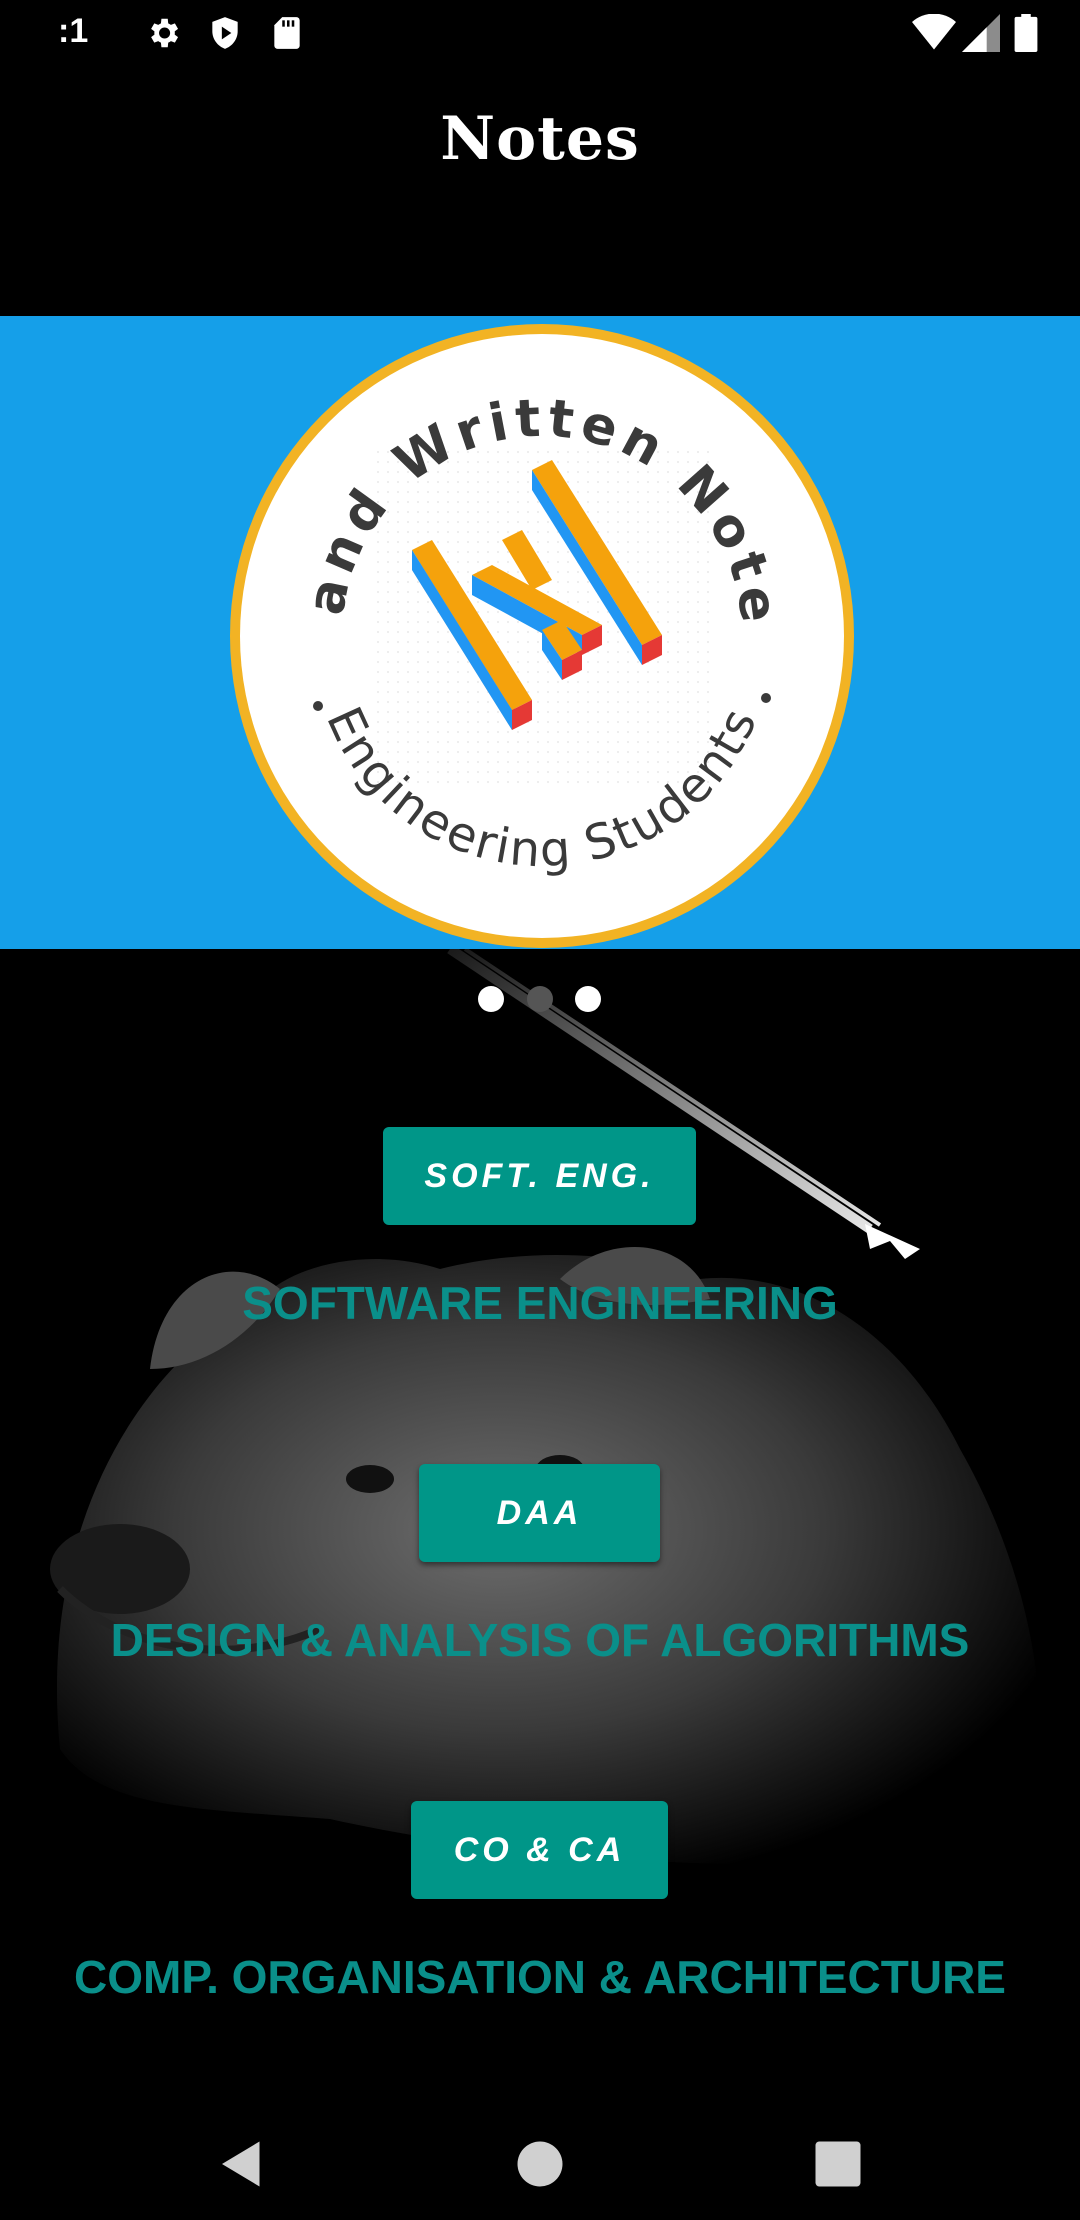 The image size is (1080, 2220). I want to click on back-icon, so click(242, 2164).